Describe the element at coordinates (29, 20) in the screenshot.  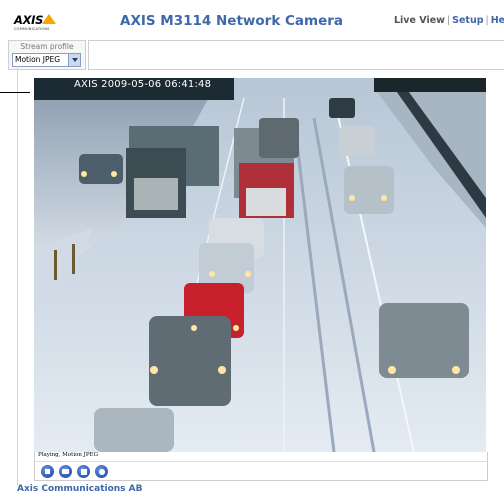
I see `logo-wordmark: AXIS` at that location.